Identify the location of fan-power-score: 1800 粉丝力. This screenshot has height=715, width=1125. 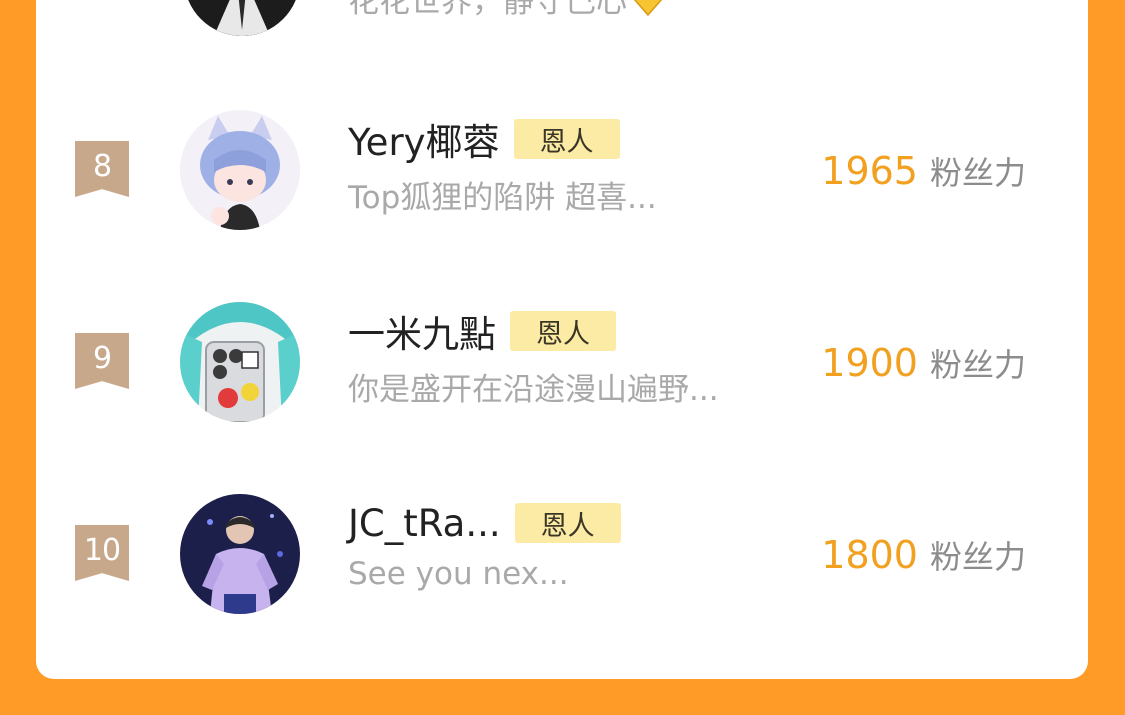
(923, 555).